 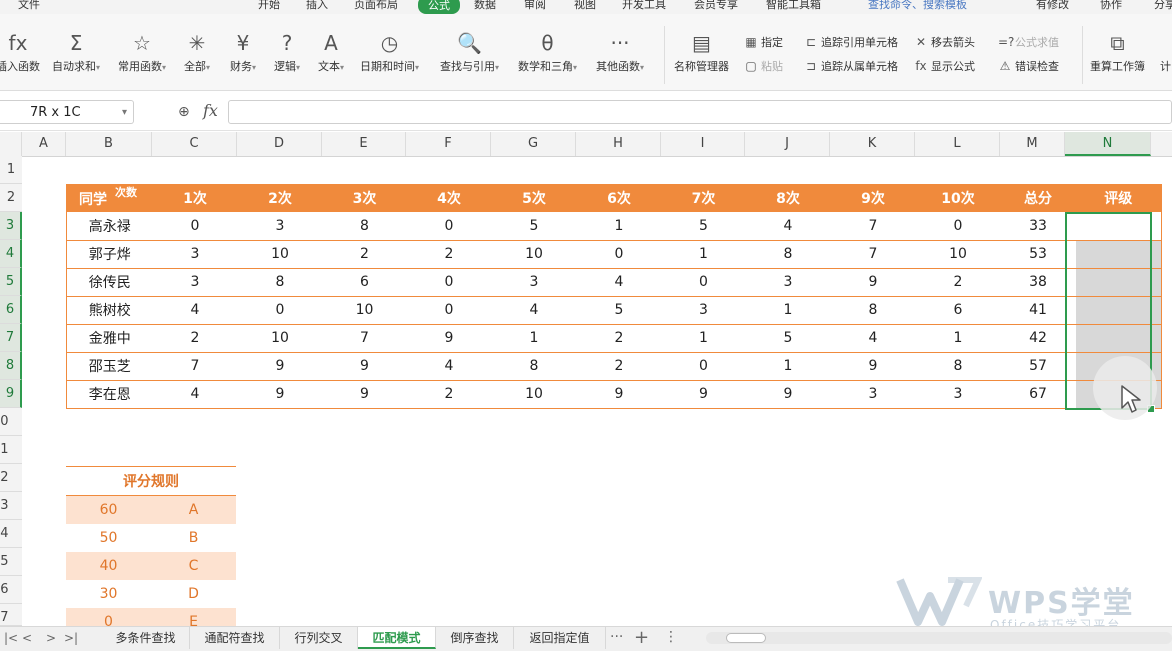 I want to click on row-header-13: 13, so click(x=11, y=506).